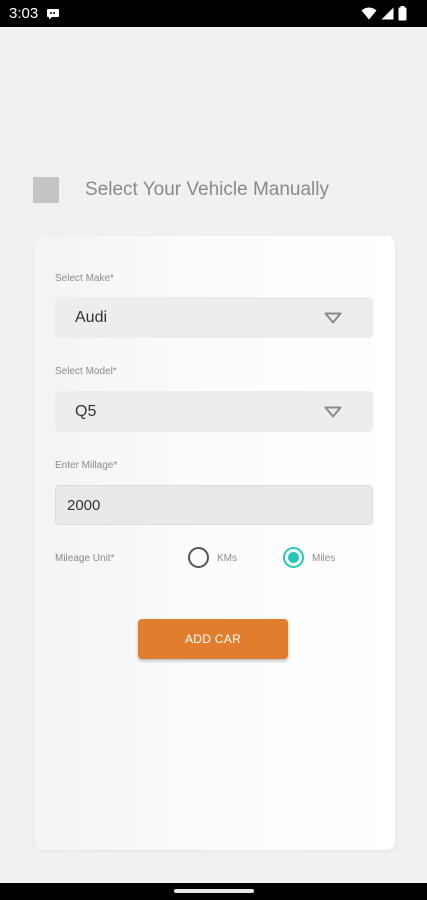  What do you see at coordinates (387, 16) in the screenshot?
I see `signal-icon` at bounding box center [387, 16].